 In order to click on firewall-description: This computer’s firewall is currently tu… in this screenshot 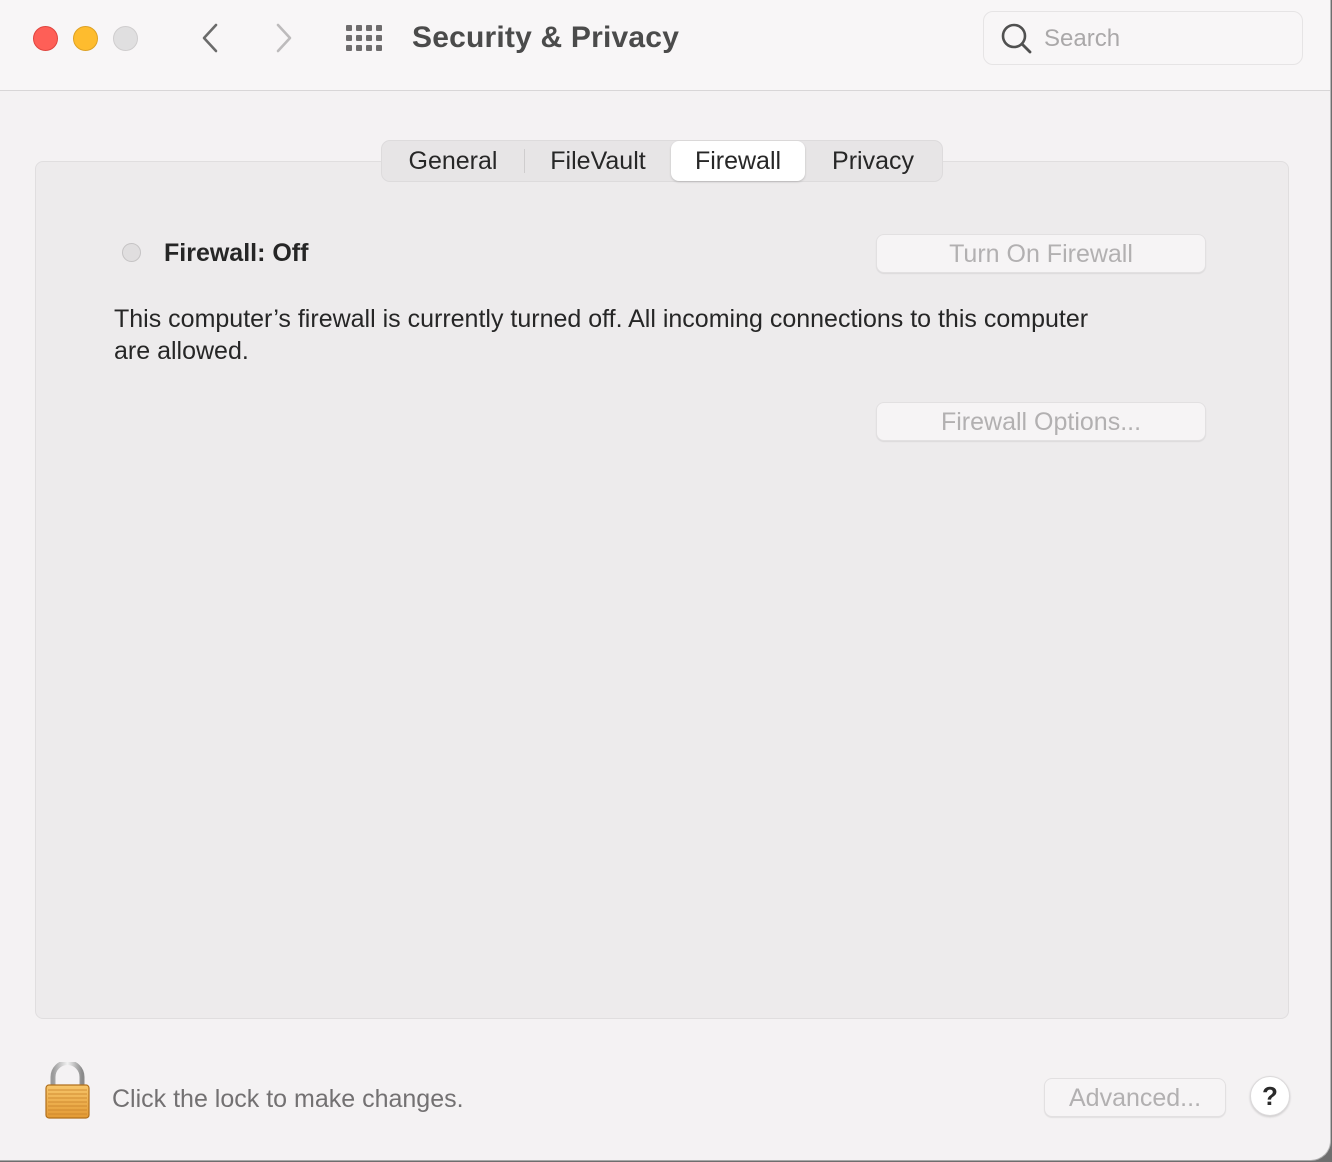, I will do `click(601, 335)`.